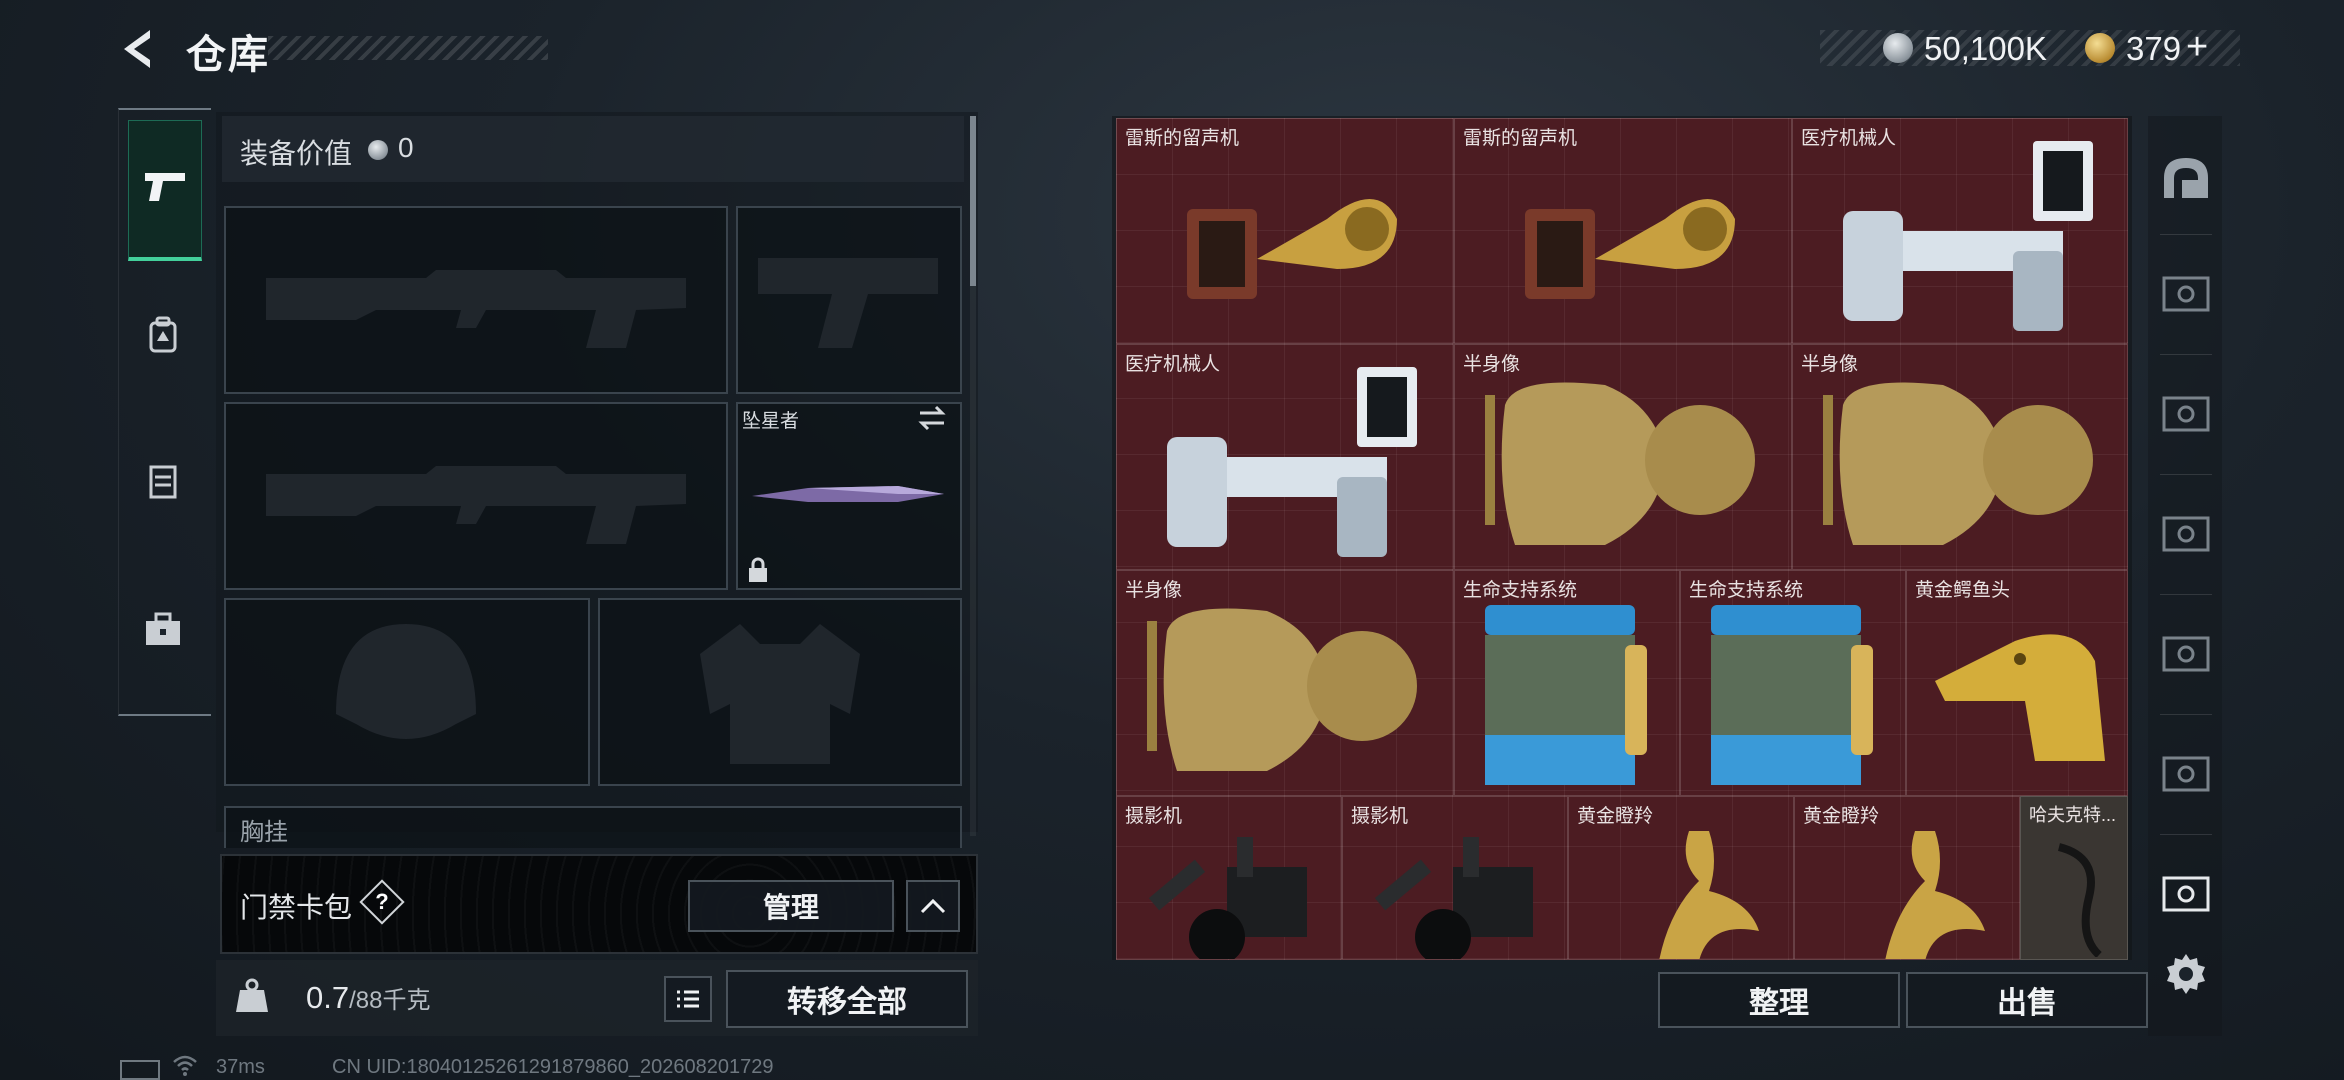 The image size is (2344, 1080). I want to click on weight-readout: 0.7/88千克, so click(368, 998).